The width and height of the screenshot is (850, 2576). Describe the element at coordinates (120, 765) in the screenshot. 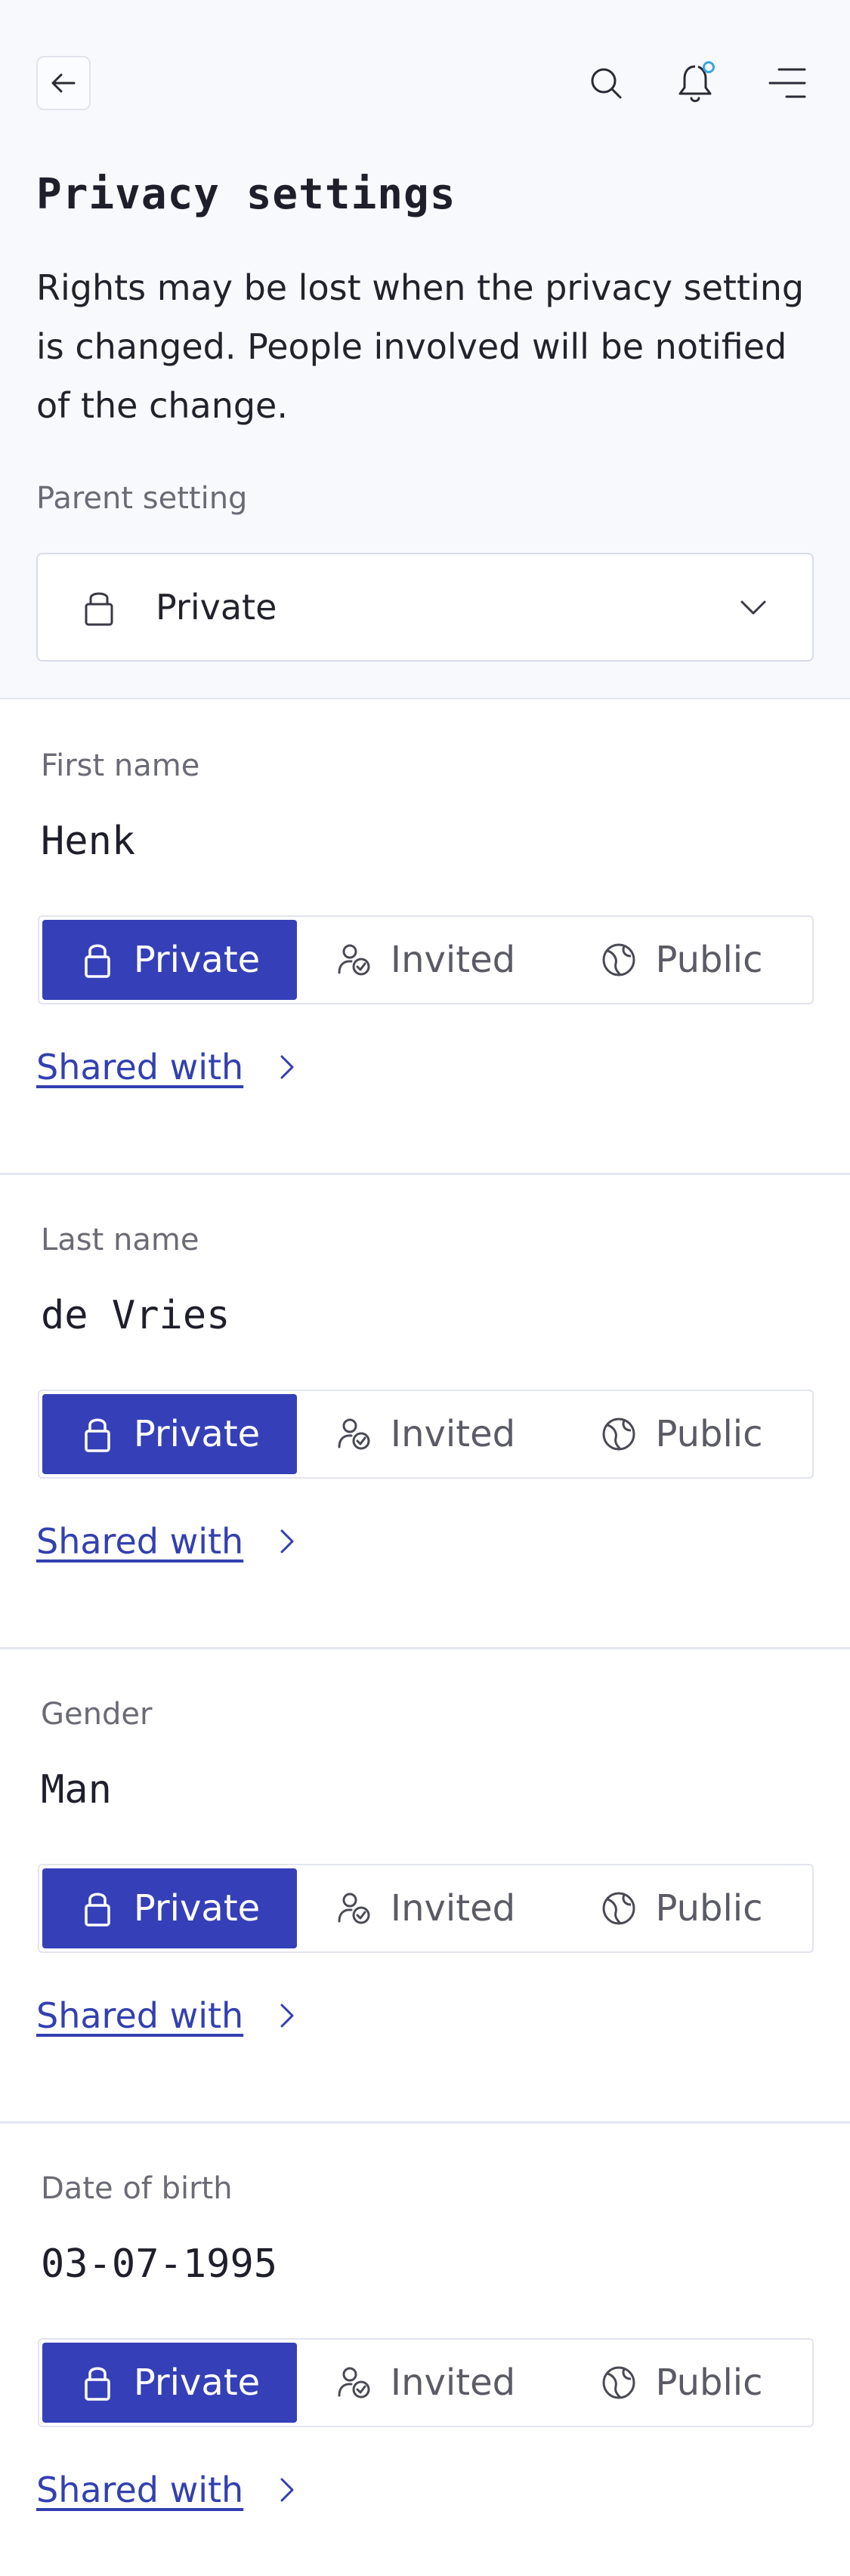

I see `field-label: First name` at that location.